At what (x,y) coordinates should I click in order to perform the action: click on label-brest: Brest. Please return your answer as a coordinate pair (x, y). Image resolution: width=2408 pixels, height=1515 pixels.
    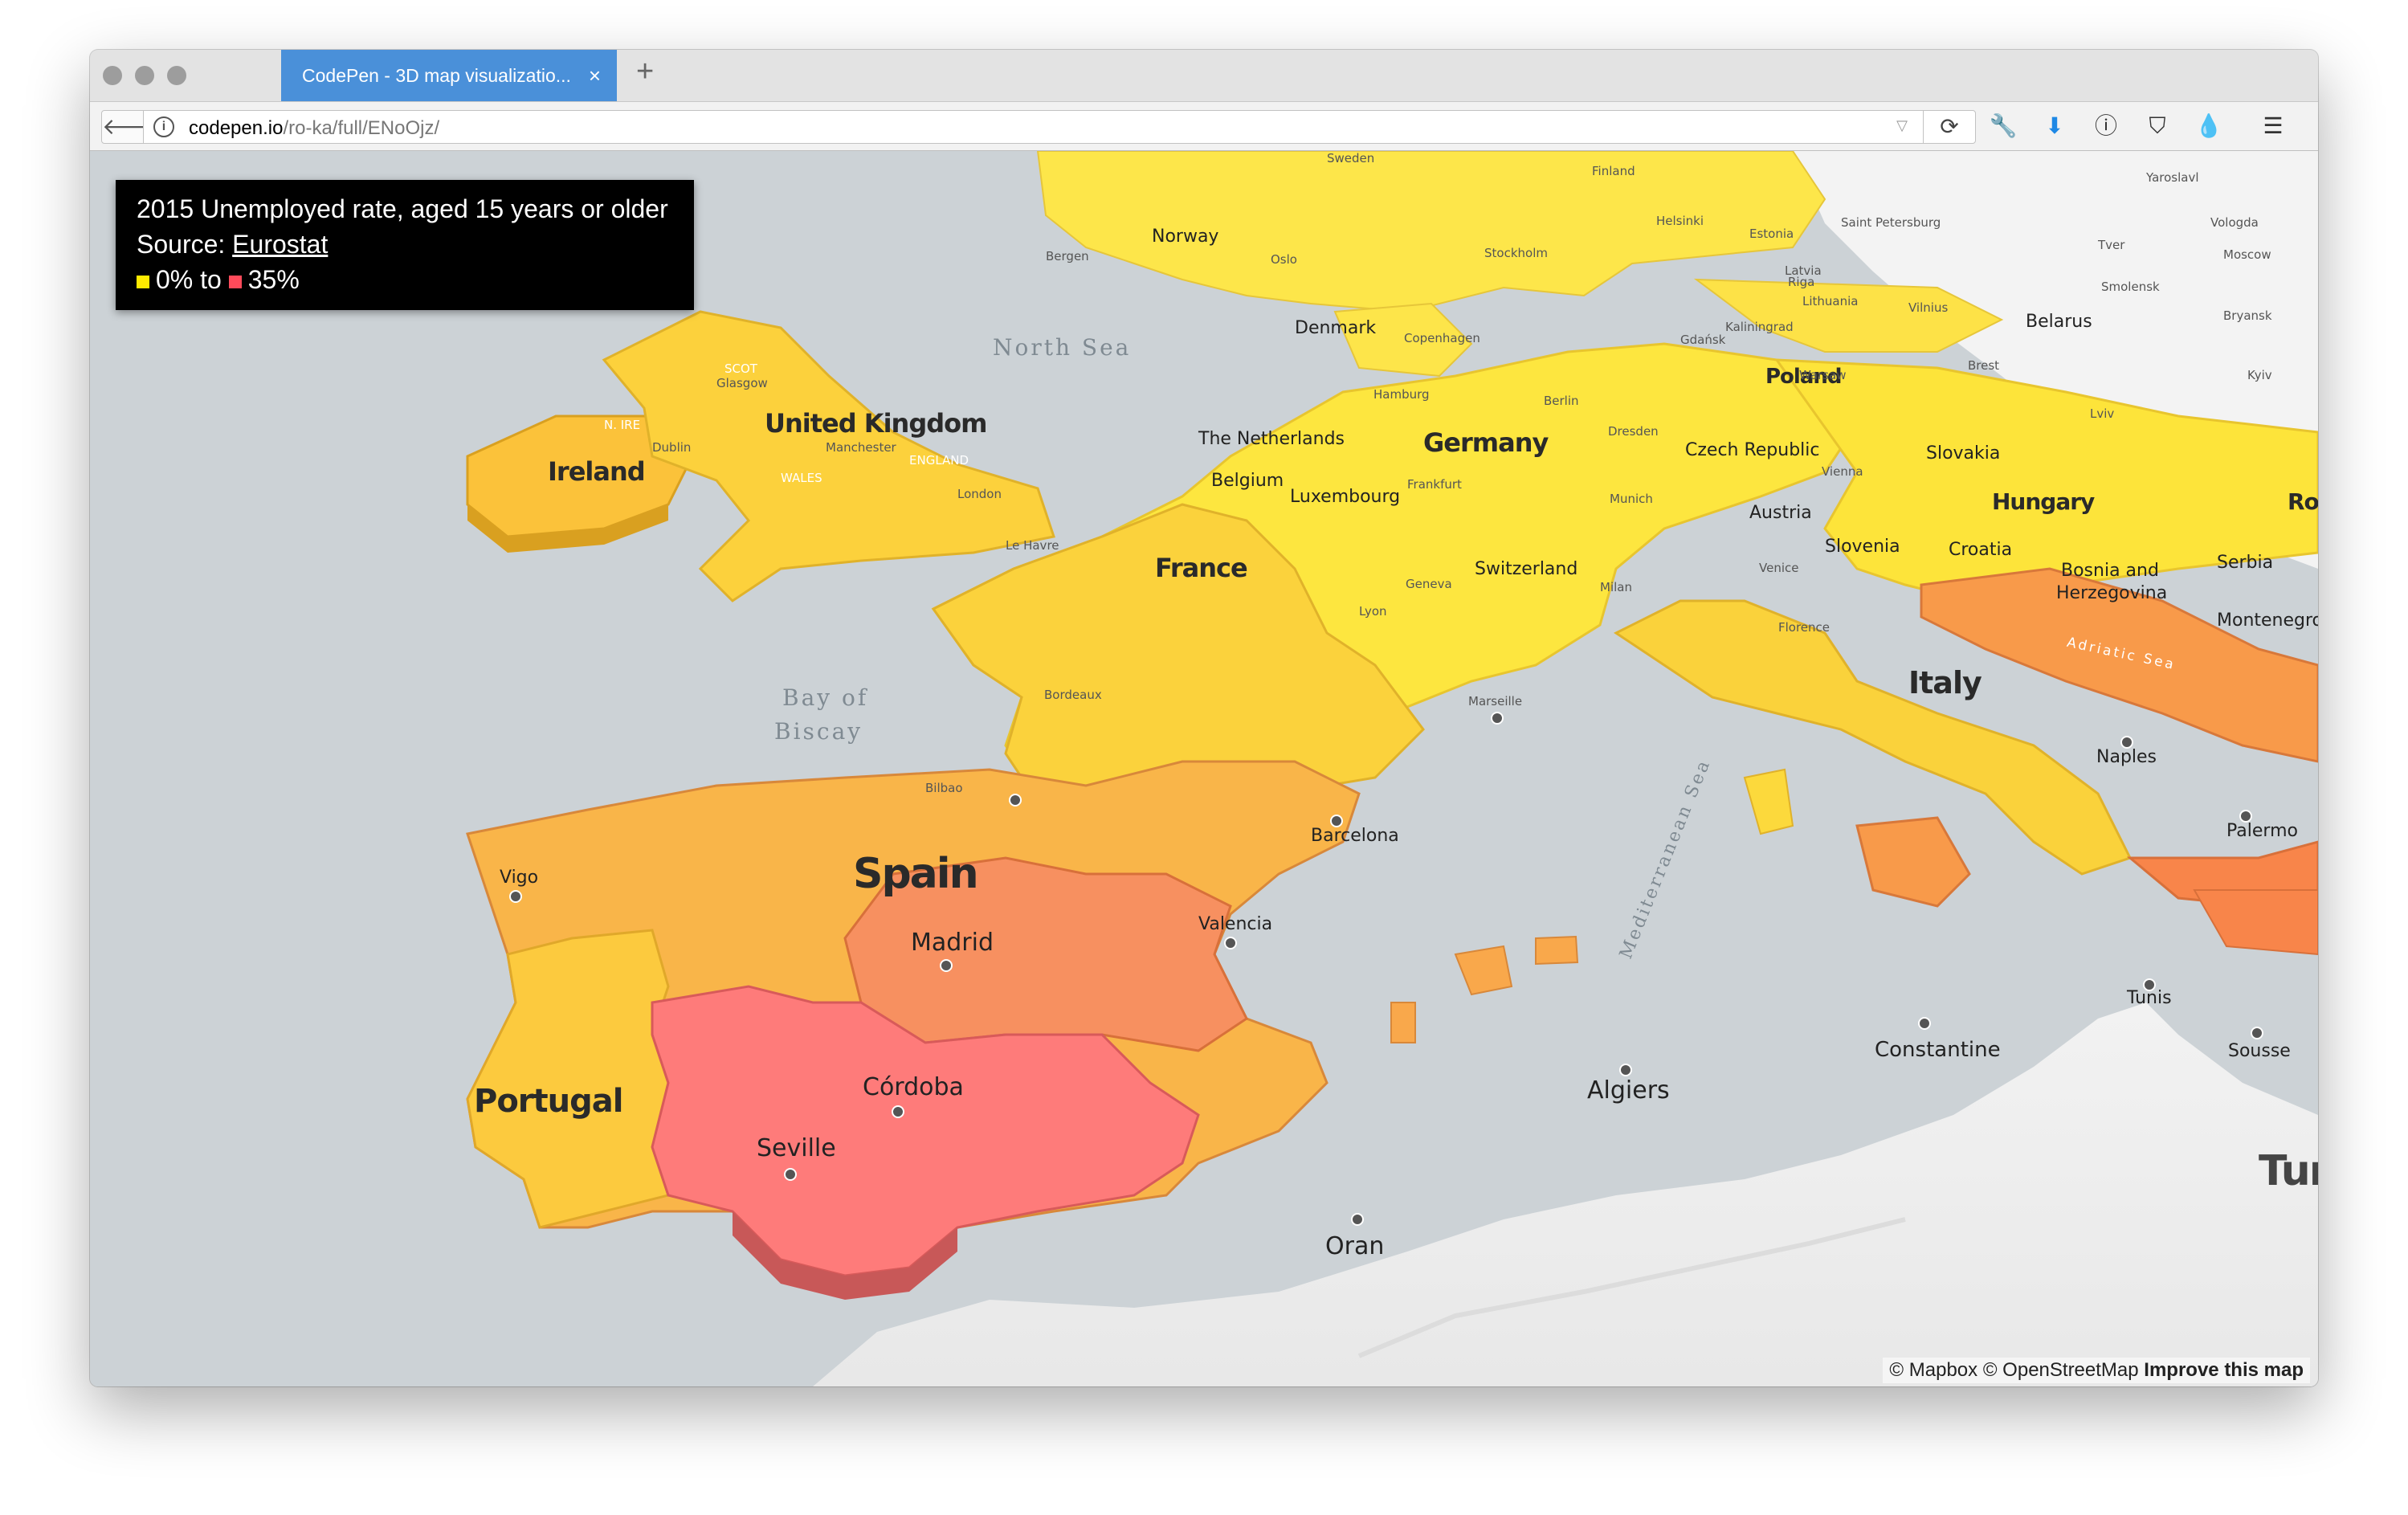
    Looking at the image, I should click on (1984, 365).